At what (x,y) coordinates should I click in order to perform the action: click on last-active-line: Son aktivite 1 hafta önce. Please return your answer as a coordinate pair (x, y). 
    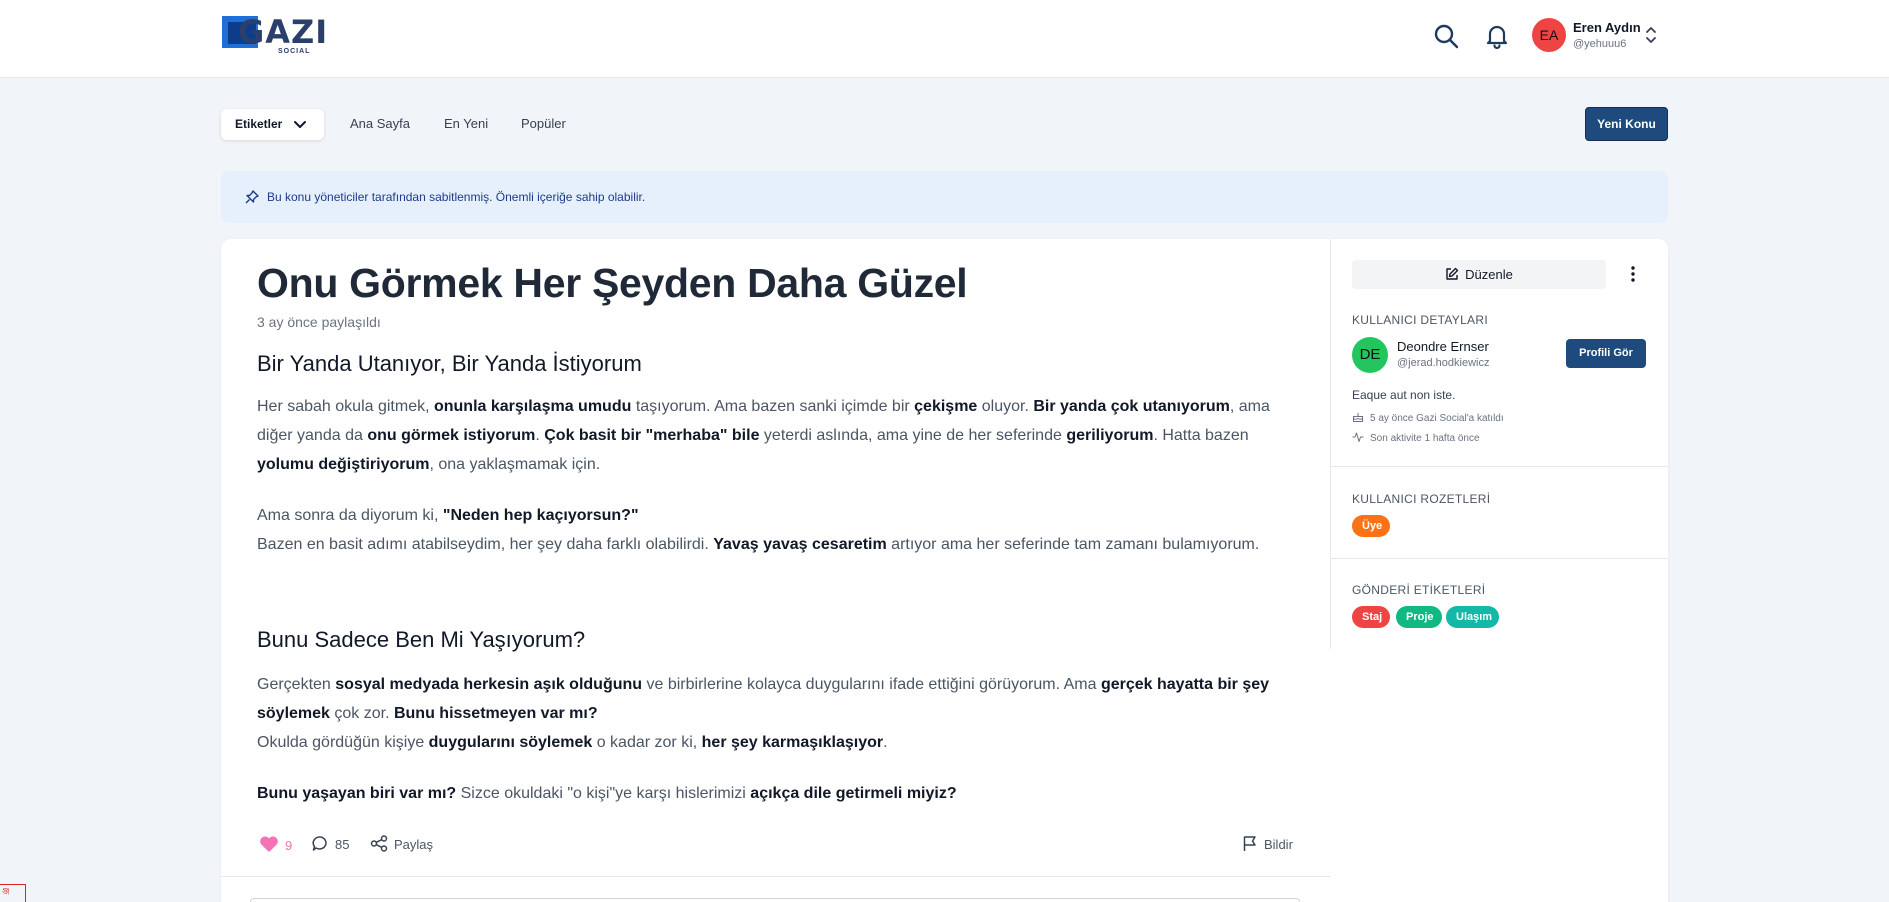
    Looking at the image, I should click on (1416, 438).